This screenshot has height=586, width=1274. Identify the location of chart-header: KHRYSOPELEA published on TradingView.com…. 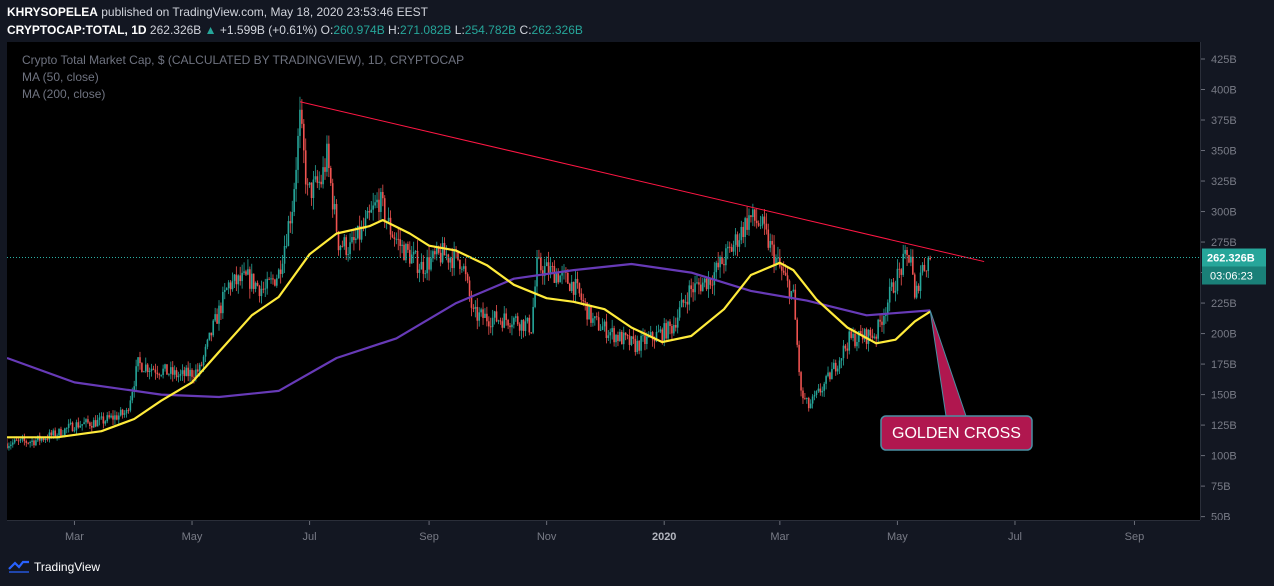
(637, 21).